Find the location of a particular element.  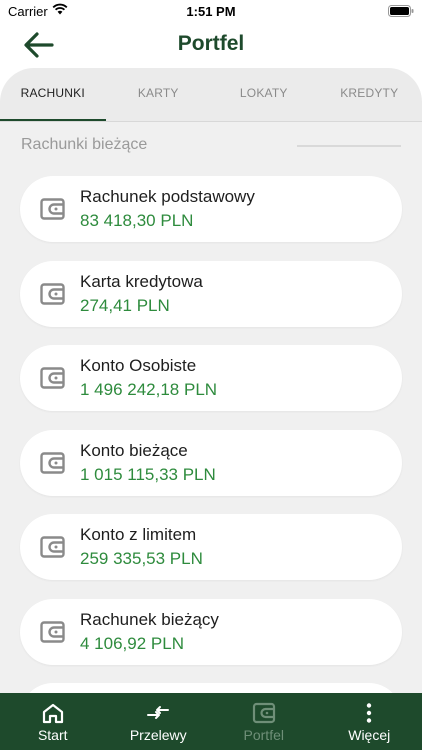

account-name: Karta kredytowa is located at coordinates (141, 281).